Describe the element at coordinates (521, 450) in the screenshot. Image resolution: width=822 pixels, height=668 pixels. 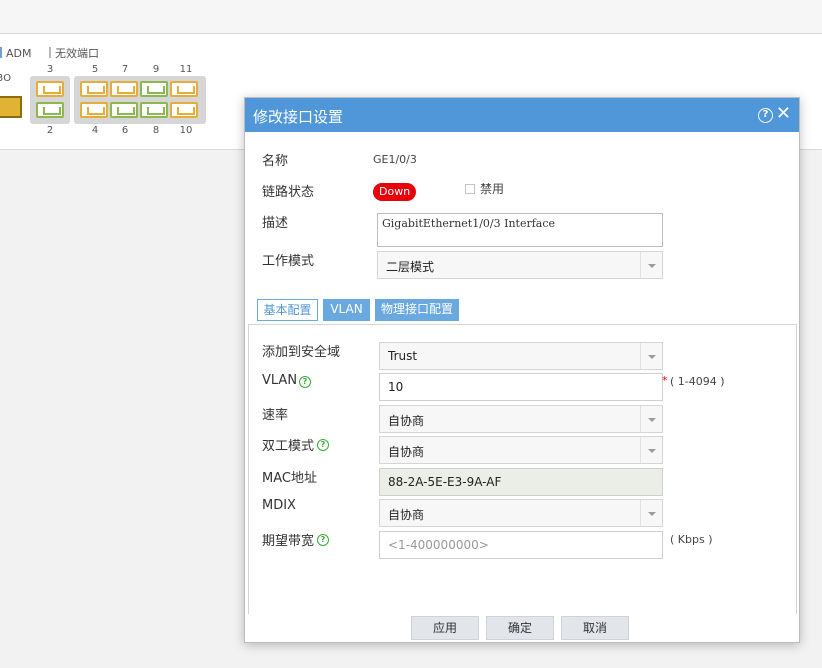
I see `duplex-select: 自协商` at that location.